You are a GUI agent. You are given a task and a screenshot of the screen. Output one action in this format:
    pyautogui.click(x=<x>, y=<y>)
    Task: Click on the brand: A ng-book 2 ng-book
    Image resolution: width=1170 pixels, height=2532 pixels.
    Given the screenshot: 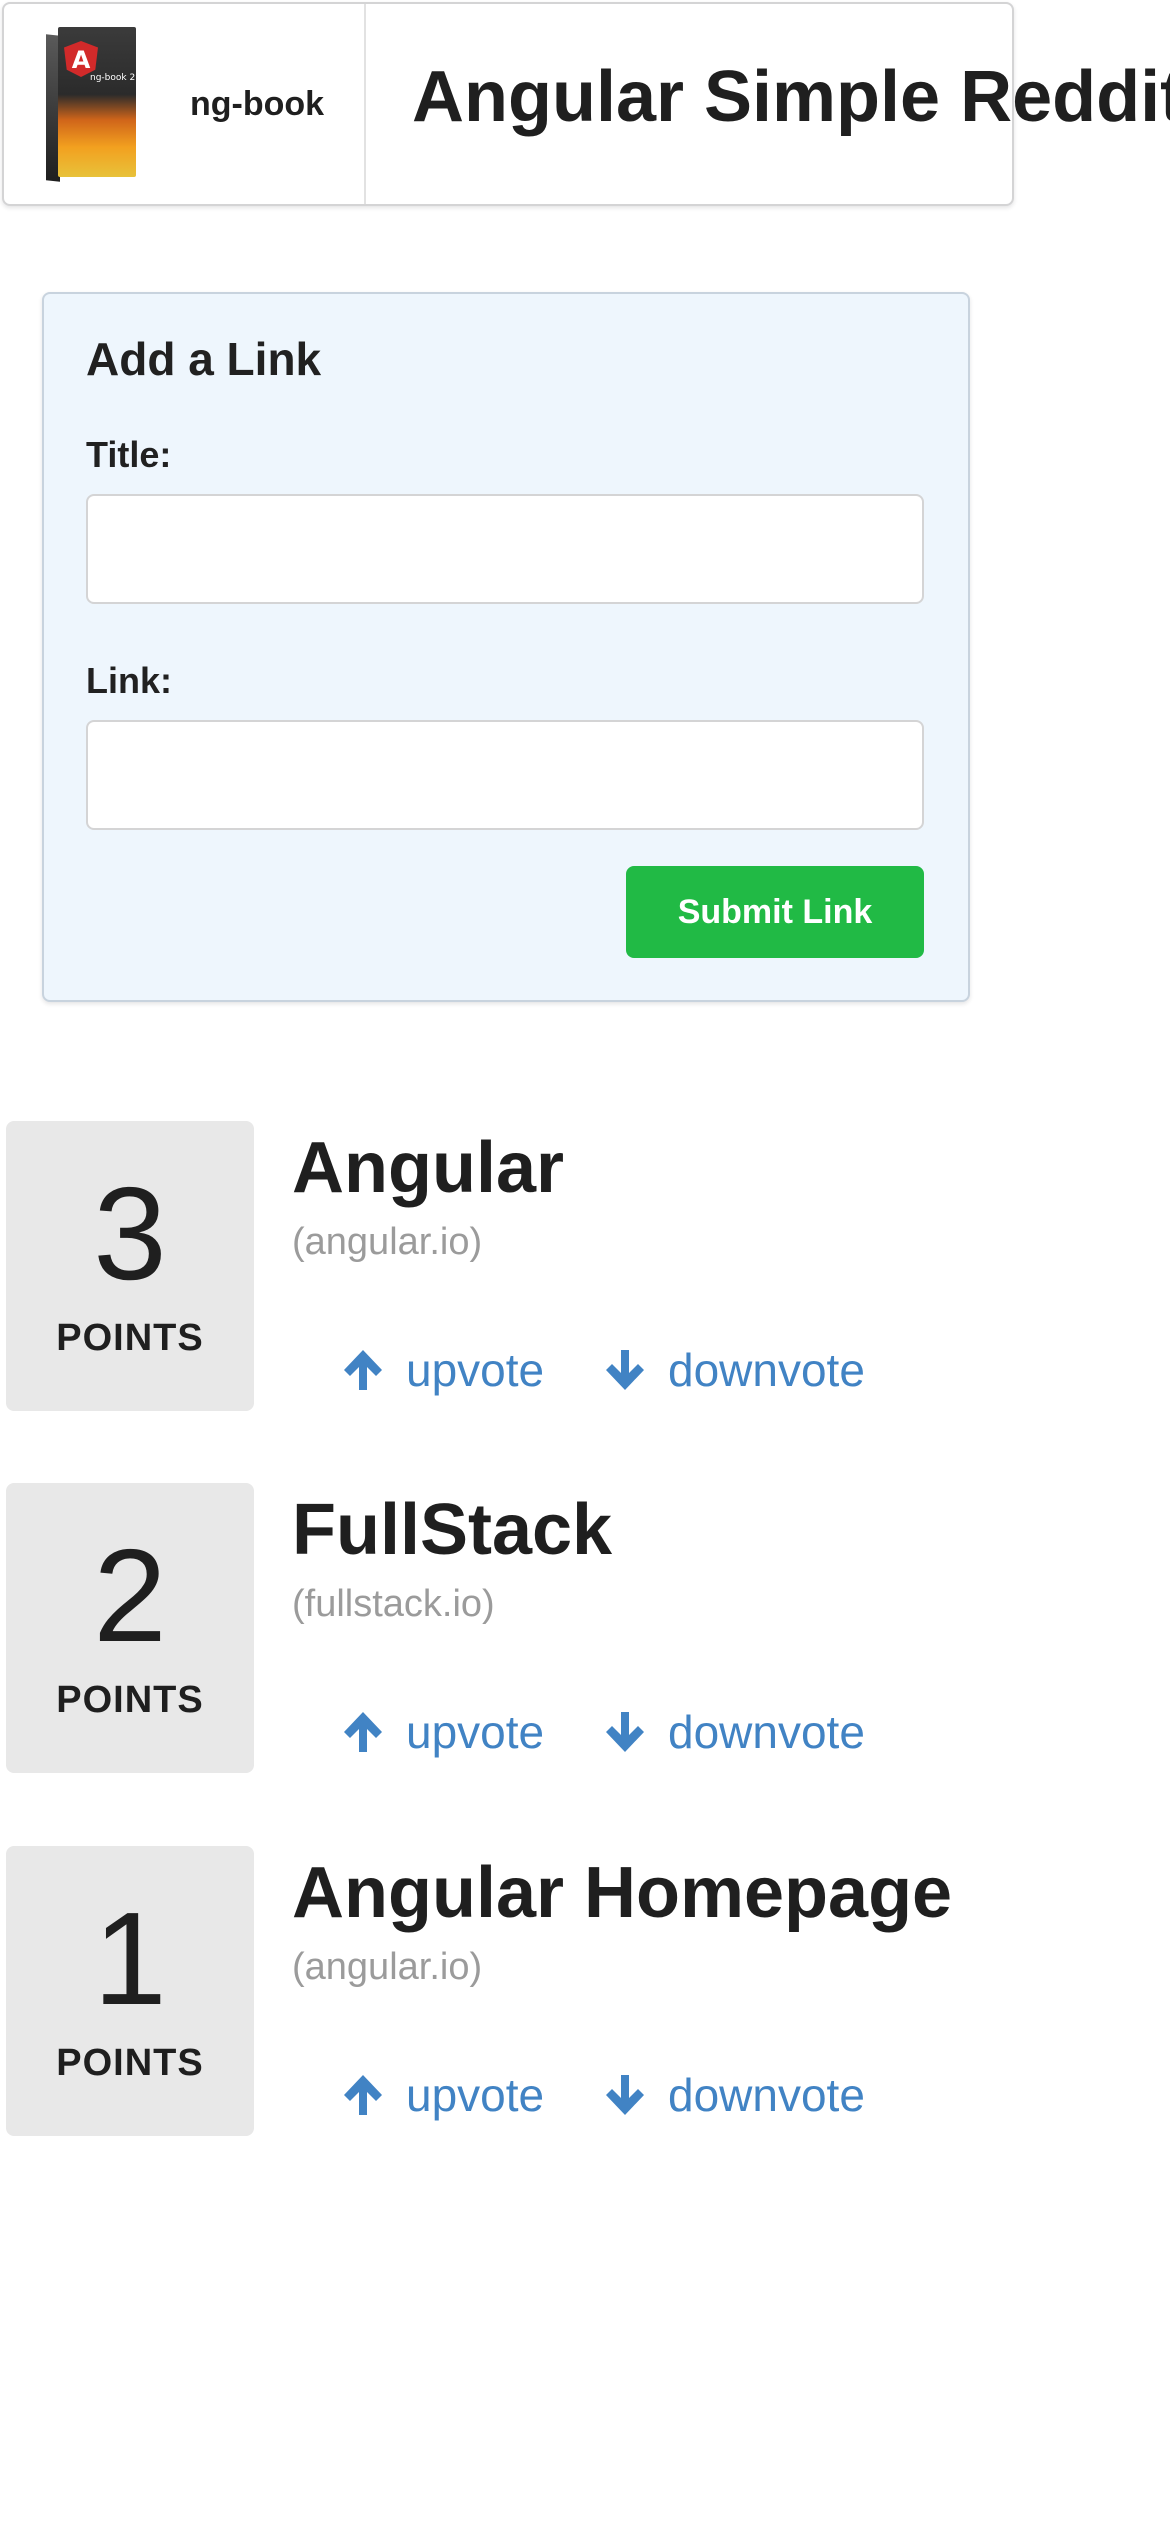 What is the action you would take?
    pyautogui.click(x=185, y=104)
    